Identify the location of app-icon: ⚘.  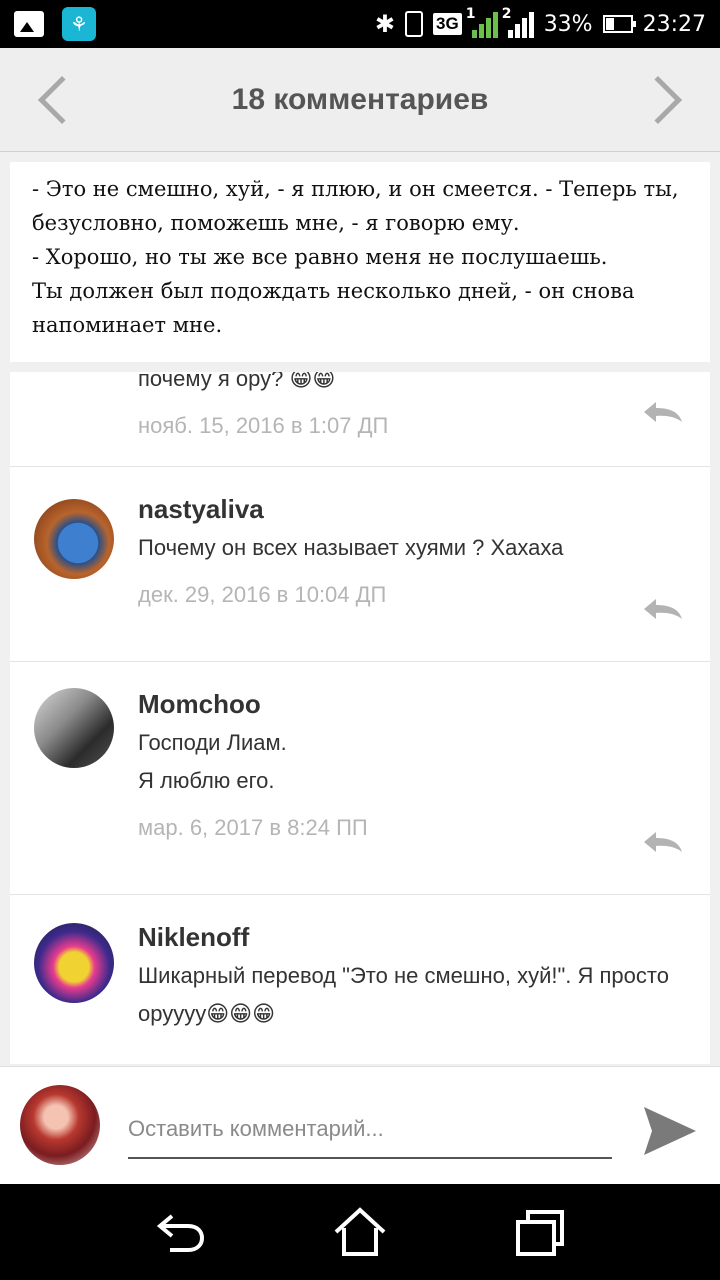
(79, 24).